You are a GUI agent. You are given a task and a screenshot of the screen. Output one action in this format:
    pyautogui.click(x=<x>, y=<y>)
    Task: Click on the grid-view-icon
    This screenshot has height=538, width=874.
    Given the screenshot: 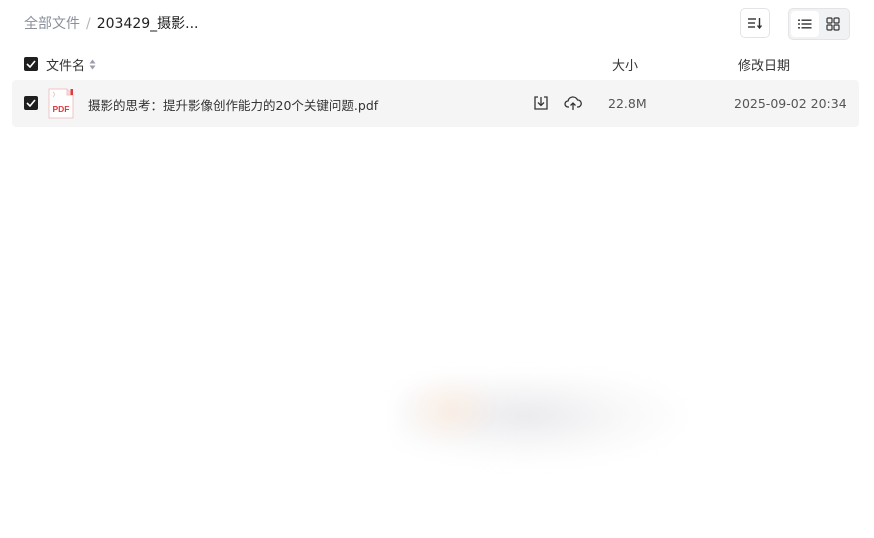 What is the action you would take?
    pyautogui.click(x=833, y=24)
    